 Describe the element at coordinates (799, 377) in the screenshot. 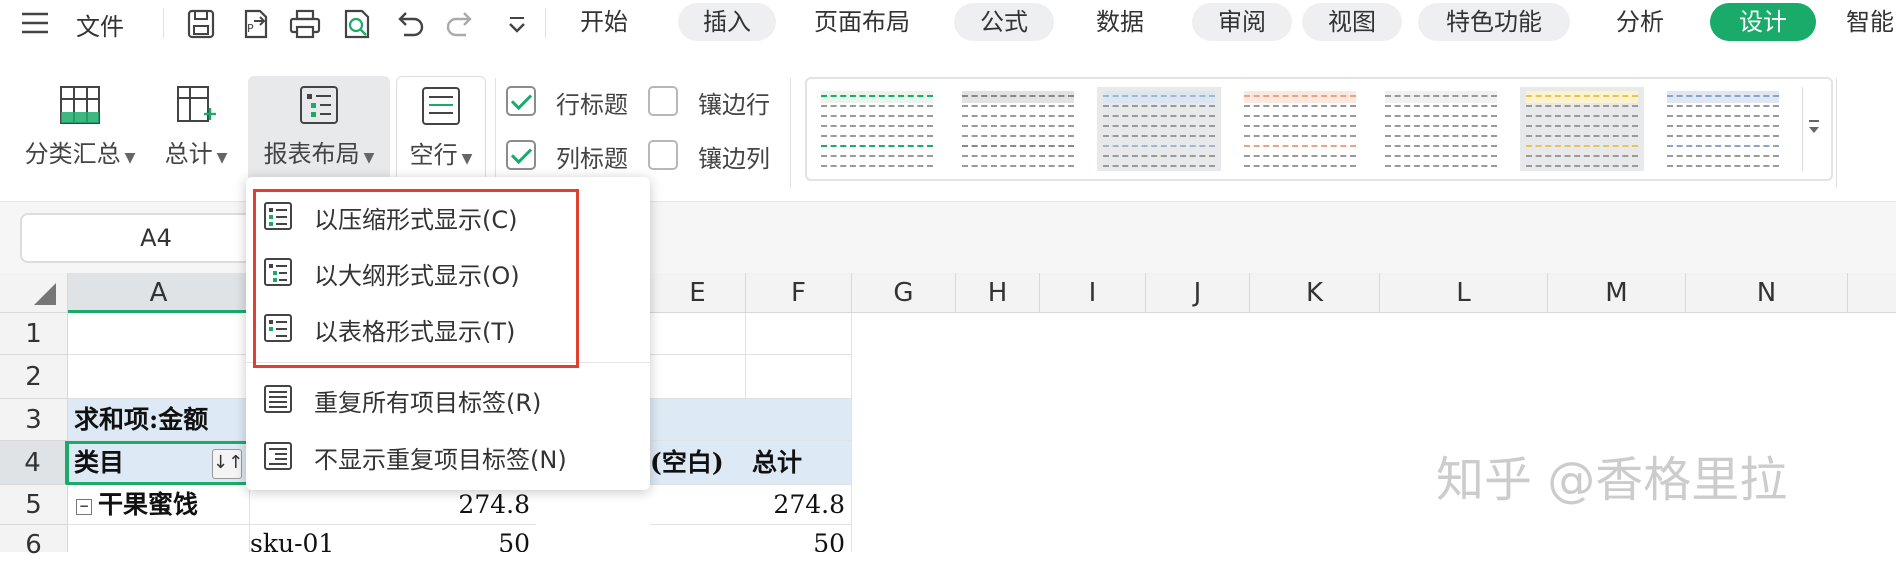

I see `cell-f2` at that location.